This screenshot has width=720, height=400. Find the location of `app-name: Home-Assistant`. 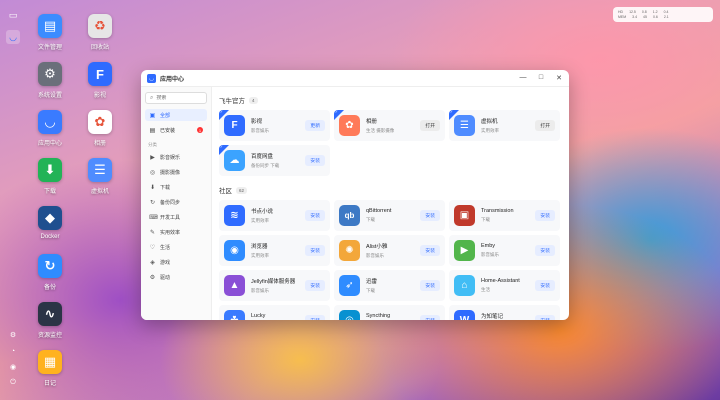

app-name: Home-Assistant is located at coordinates (500, 281).